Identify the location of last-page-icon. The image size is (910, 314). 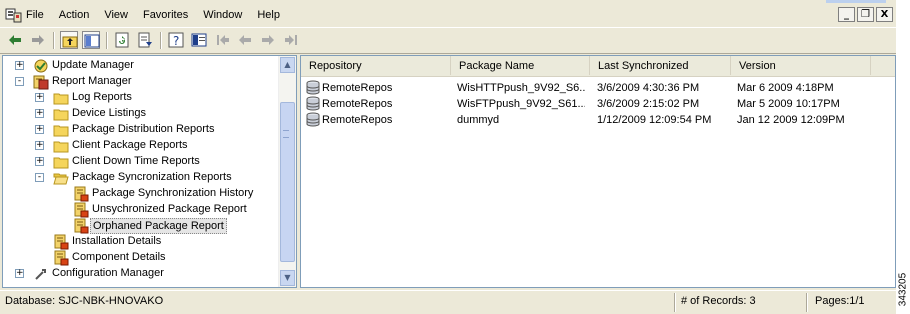
(291, 40).